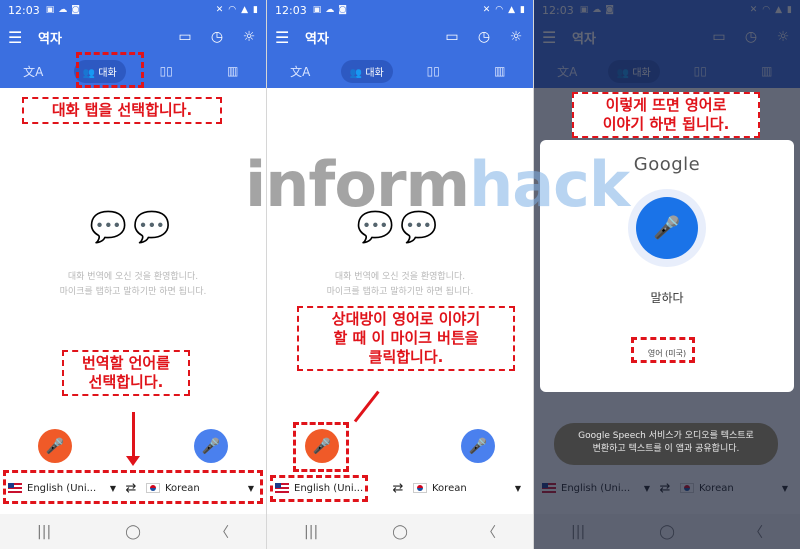 This screenshot has height=549, width=800. I want to click on callout-select-language: 번역할 언어를 선택합니다., so click(126, 373).